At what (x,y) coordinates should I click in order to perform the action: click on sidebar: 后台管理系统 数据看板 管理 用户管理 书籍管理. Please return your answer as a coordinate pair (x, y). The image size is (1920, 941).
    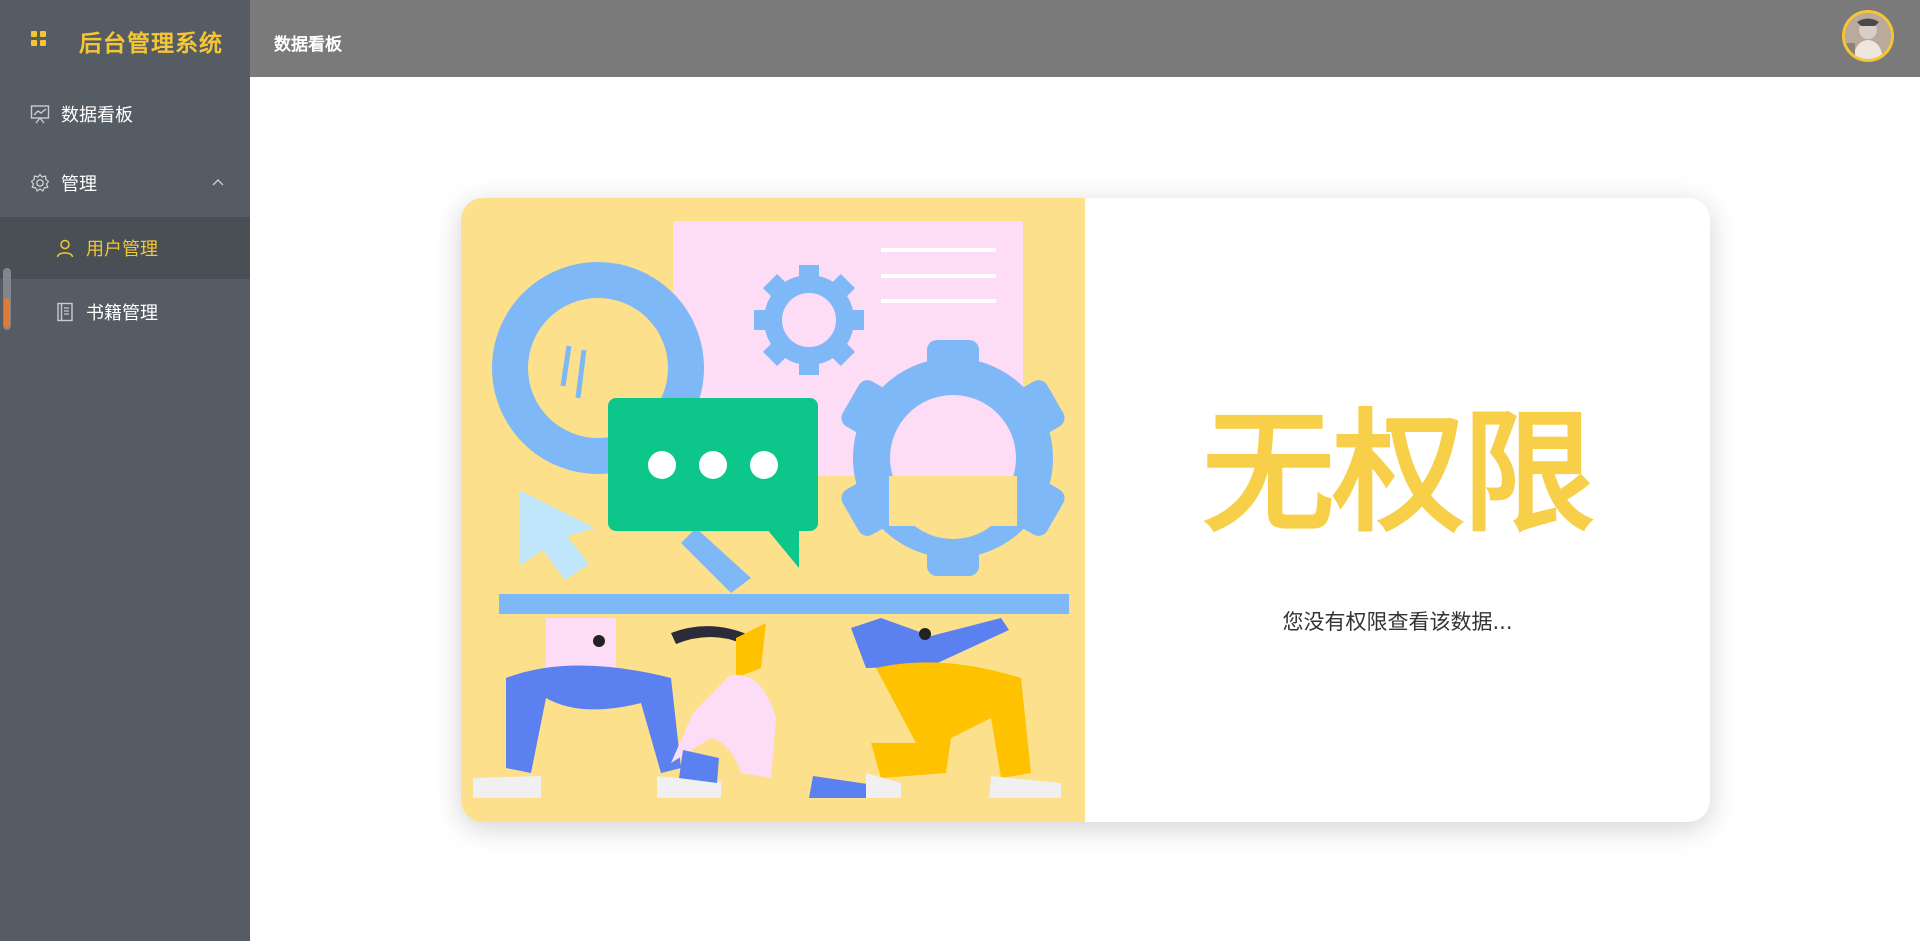
    Looking at the image, I should click on (125, 470).